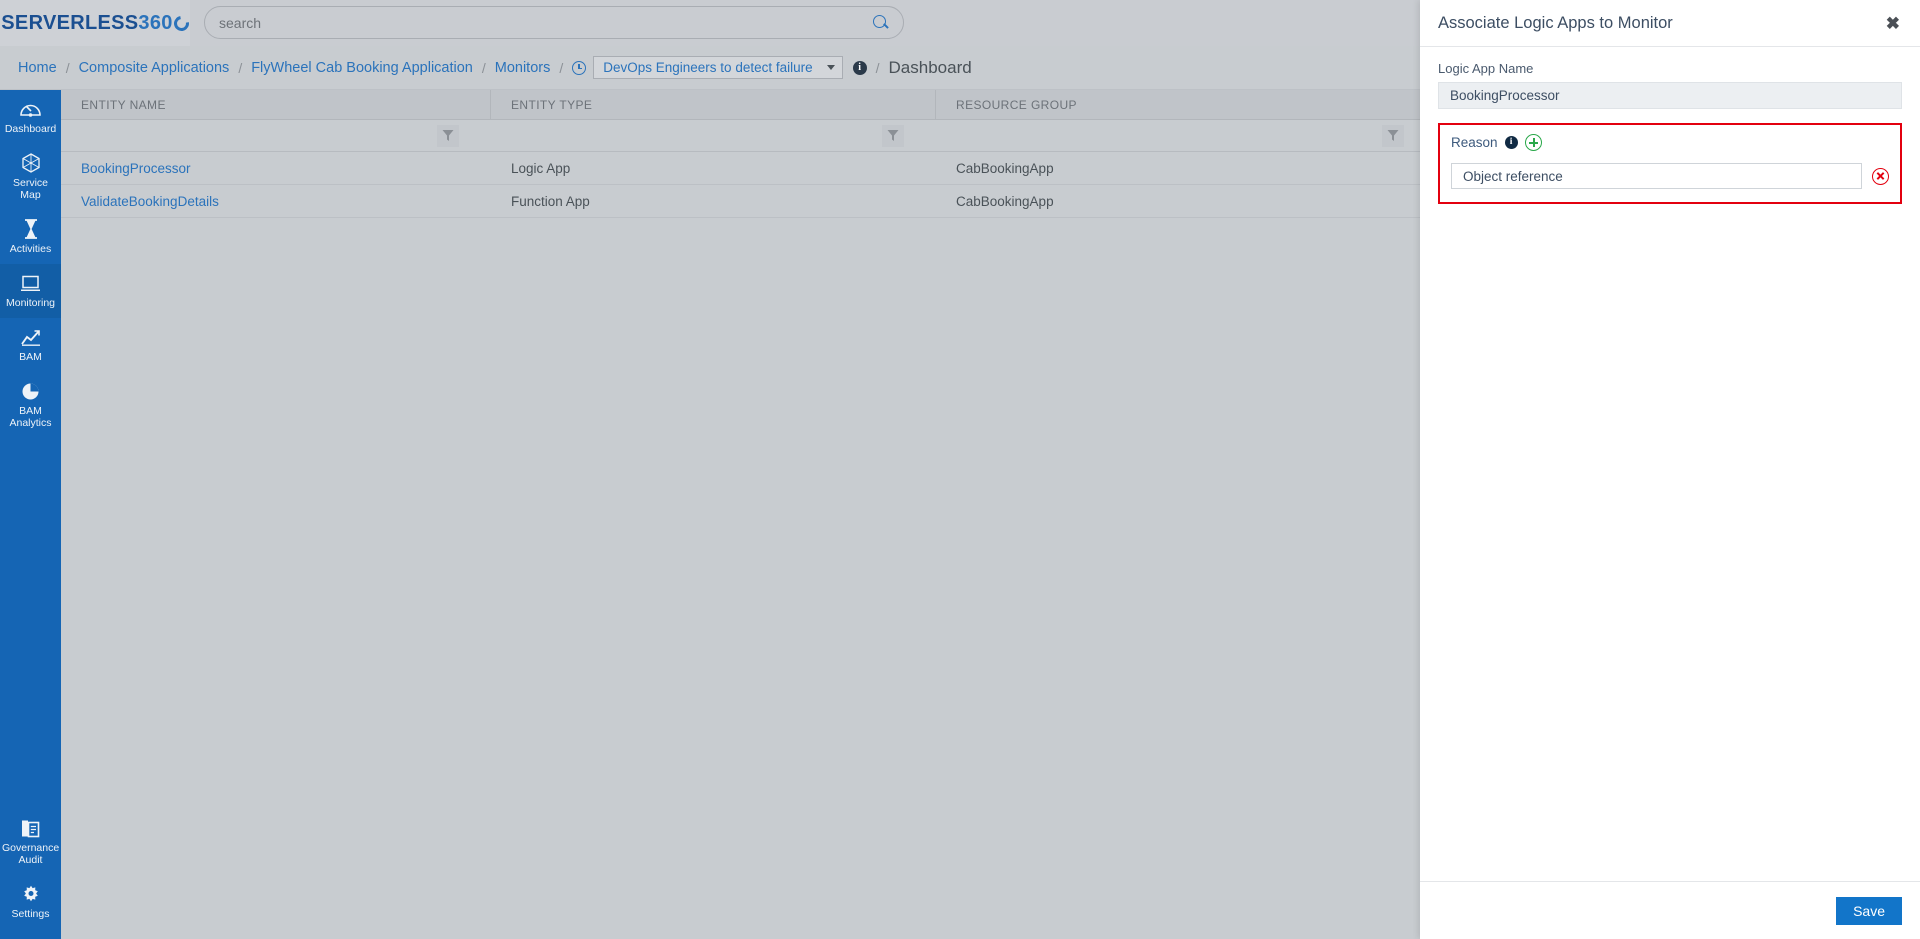  Describe the element at coordinates (1880, 176) in the screenshot. I see `remove-circle-icon` at that location.